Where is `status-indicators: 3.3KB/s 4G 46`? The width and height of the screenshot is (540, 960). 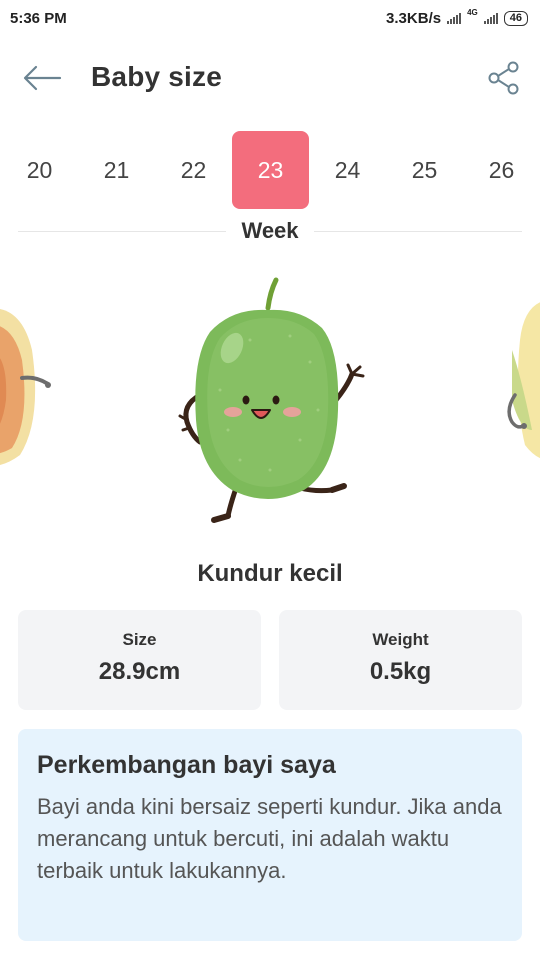
status-indicators: 3.3KB/s 4G 46 is located at coordinates (457, 17).